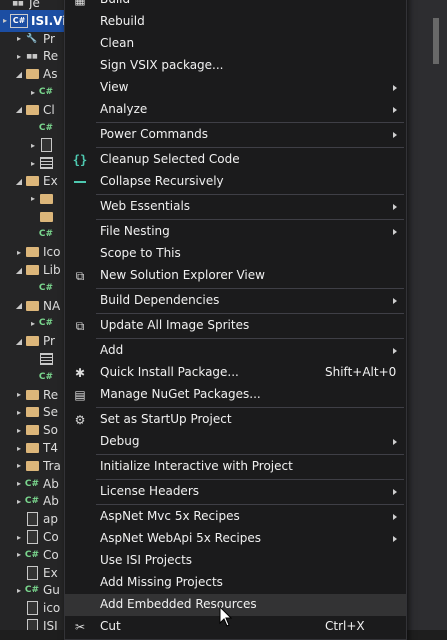  I want to click on tree-item-label: Se, so click(50, 412).